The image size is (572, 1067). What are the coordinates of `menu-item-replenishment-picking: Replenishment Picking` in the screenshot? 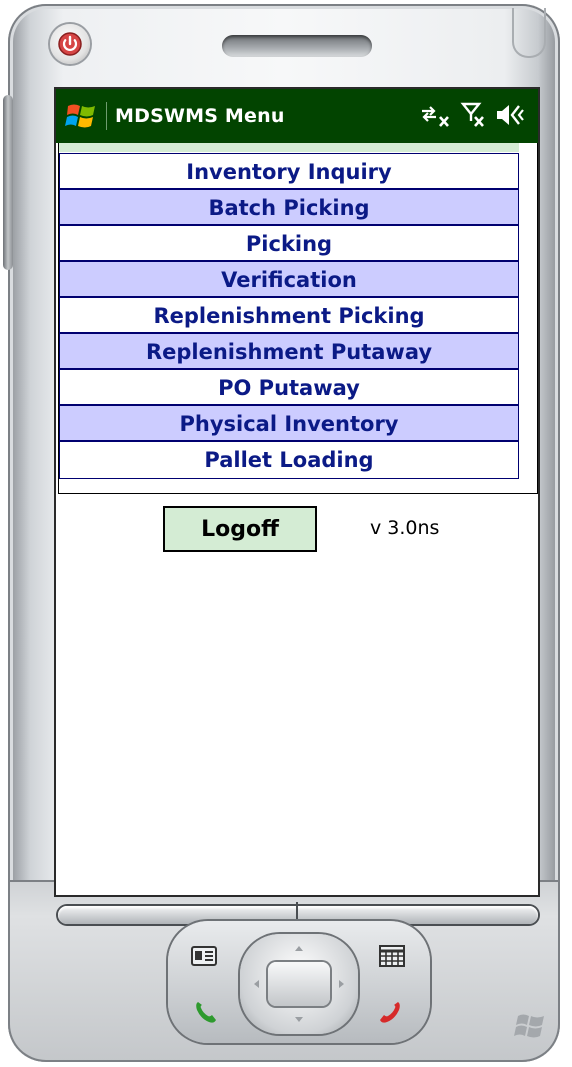 It's located at (289, 316).